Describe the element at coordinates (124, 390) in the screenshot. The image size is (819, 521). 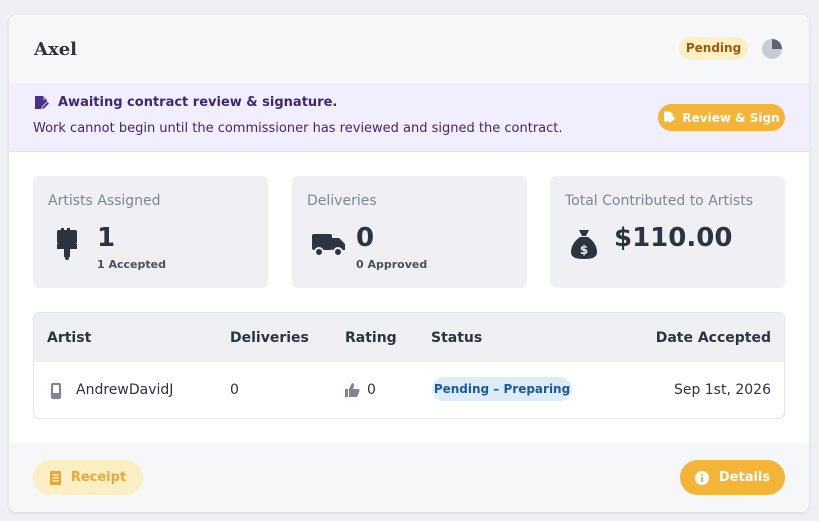
I see `artist-name: AndrewDavidJ` at that location.